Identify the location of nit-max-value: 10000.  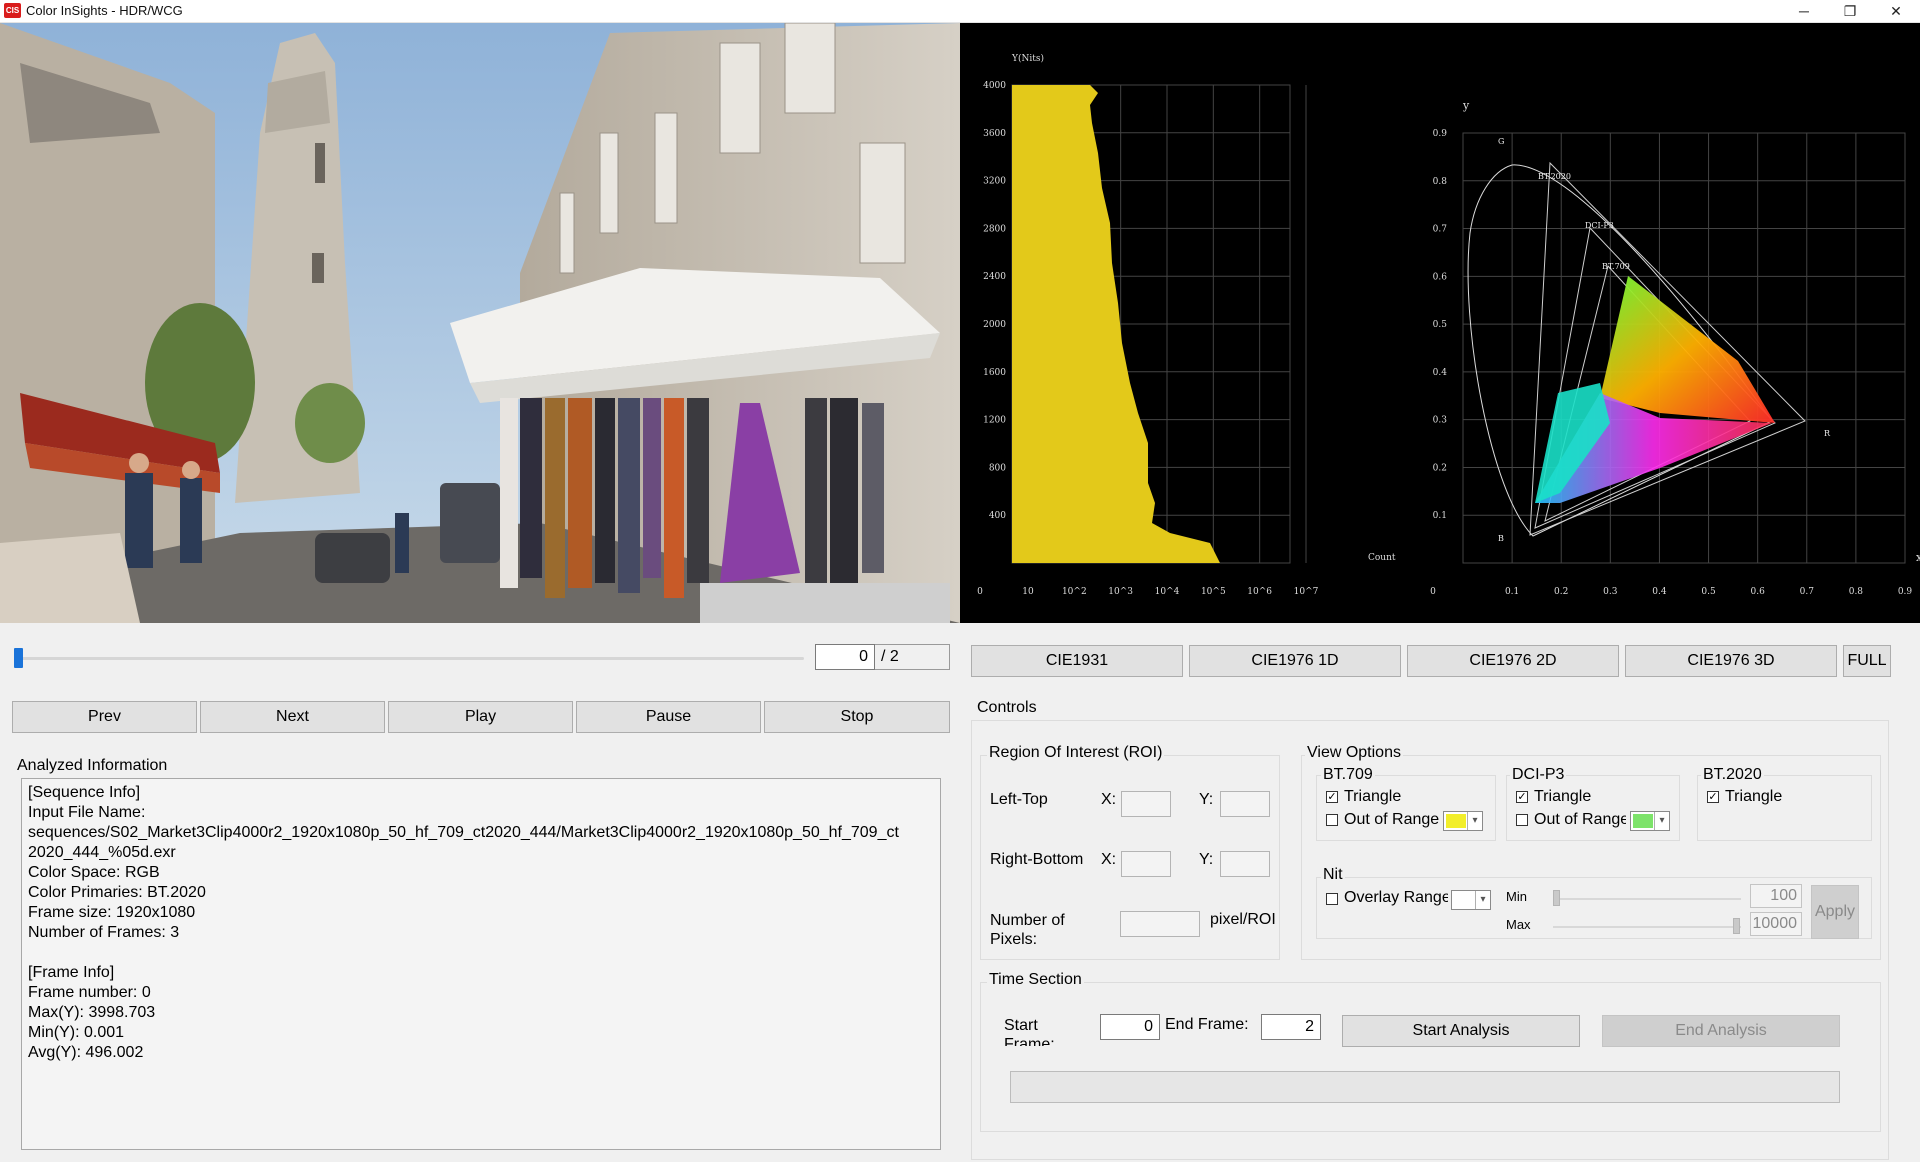
(1776, 924).